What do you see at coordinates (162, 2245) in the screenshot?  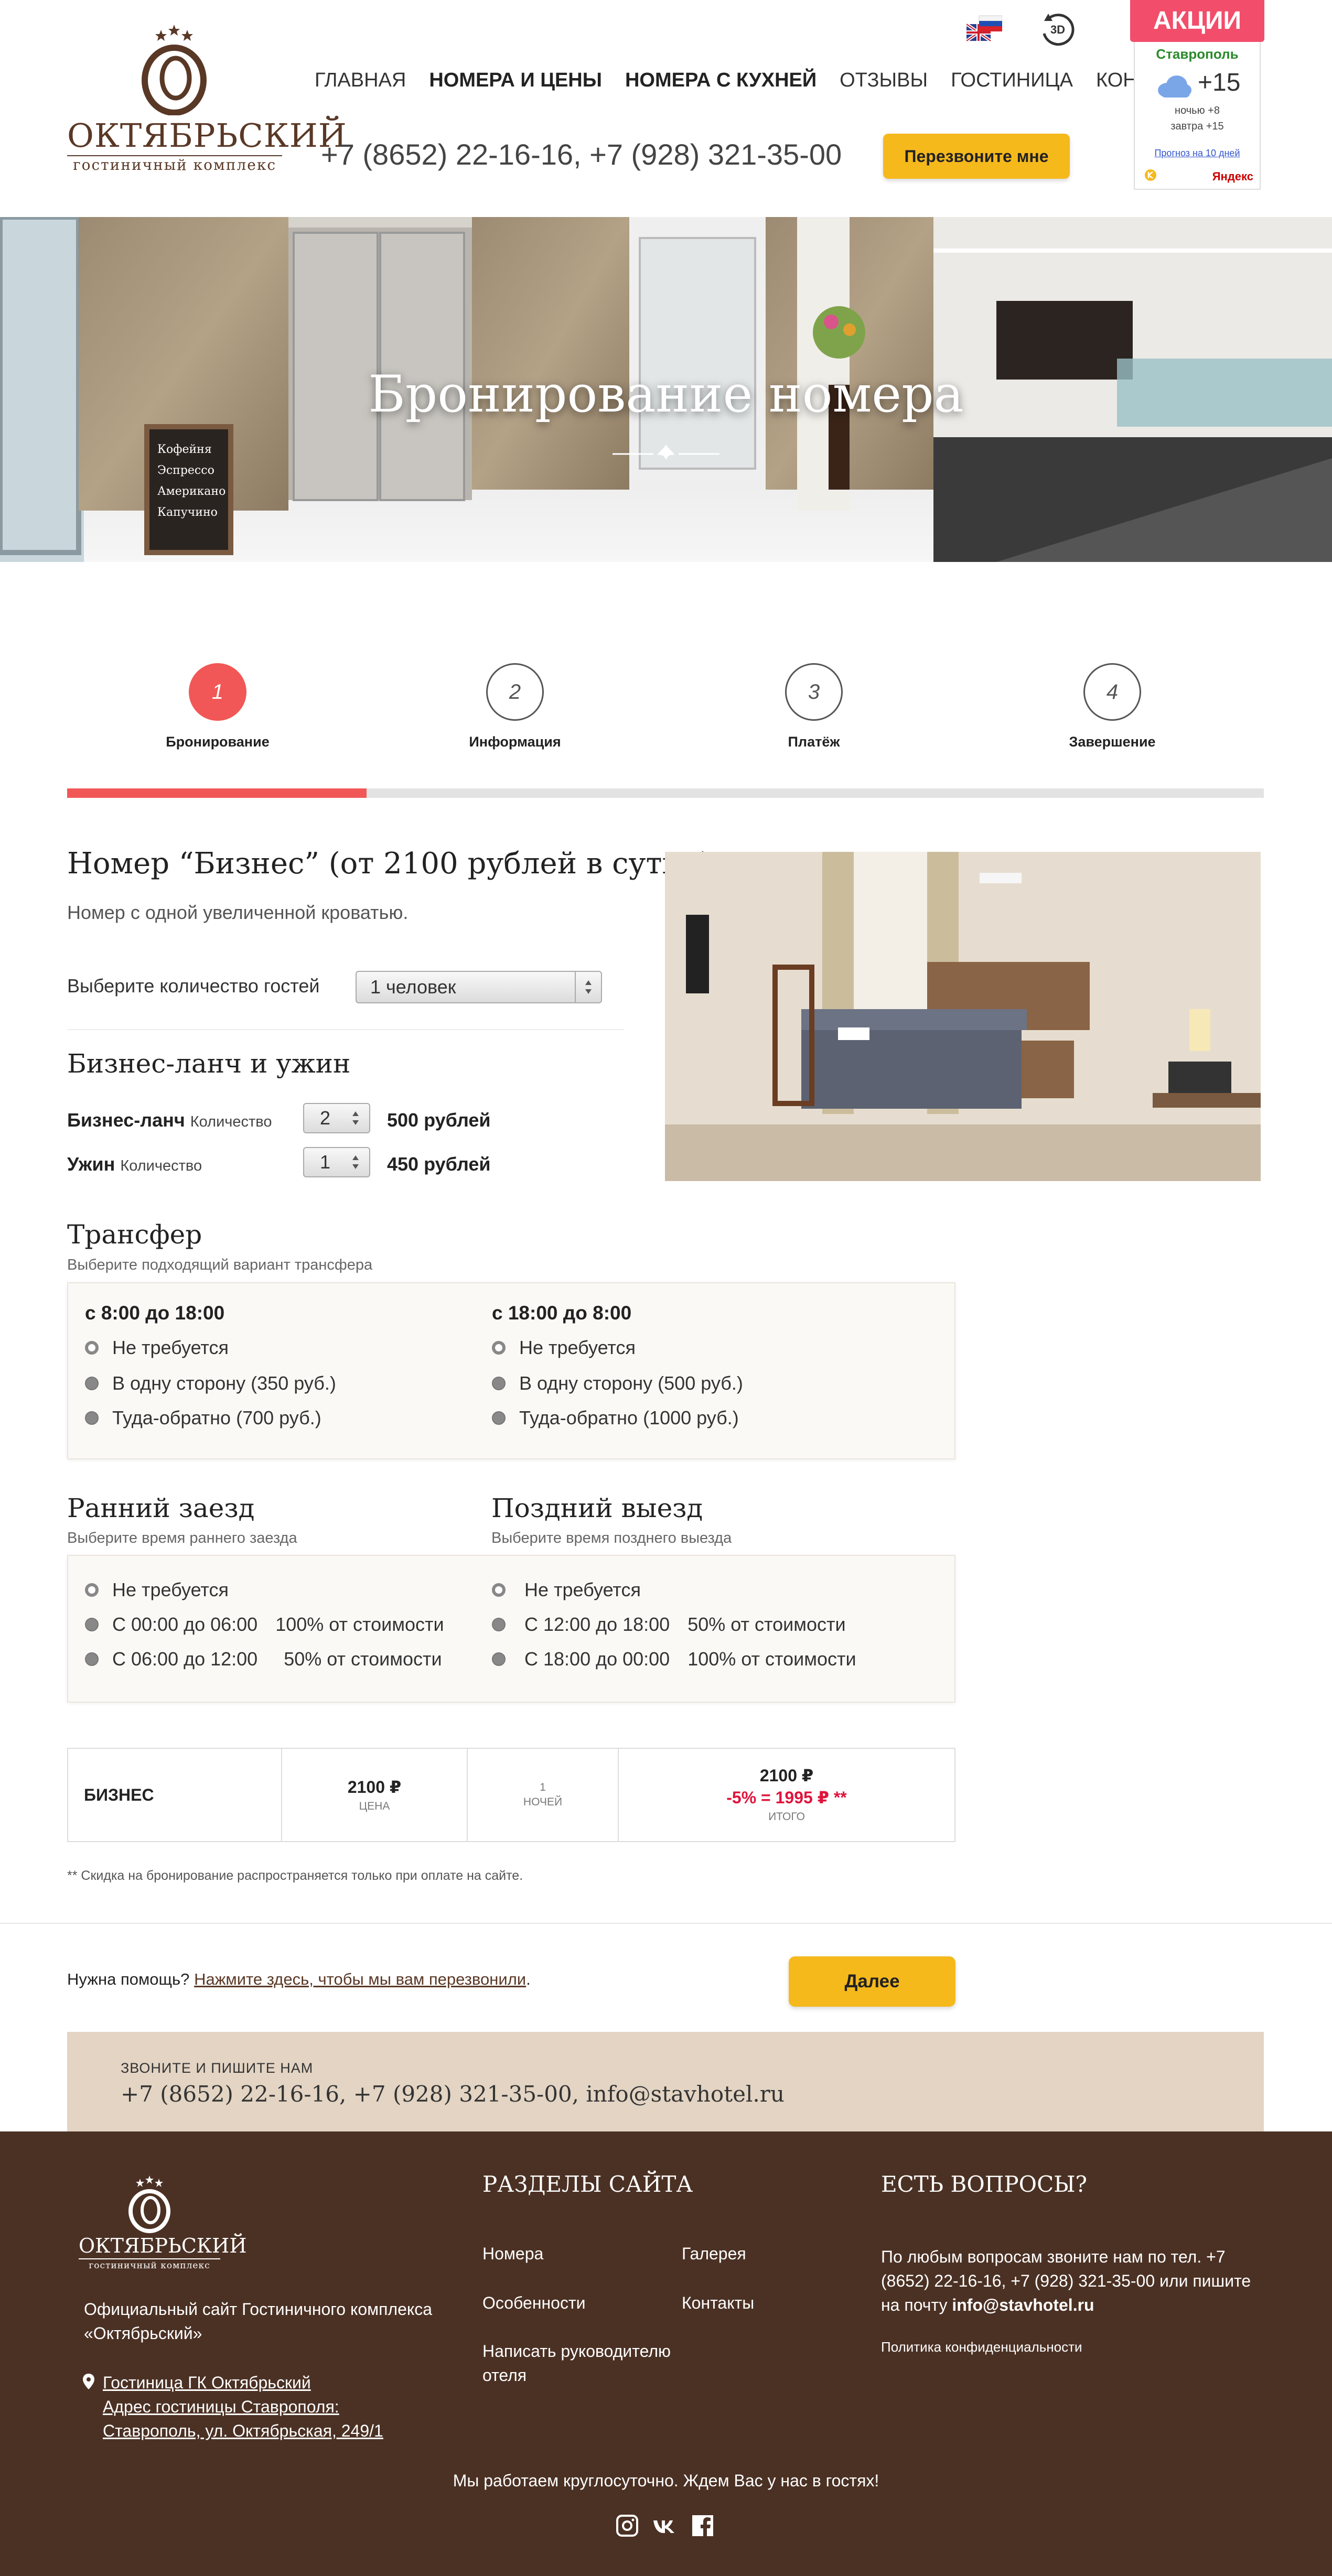 I see `footer-logo-name: ОКТЯБРЬСКИЙ` at bounding box center [162, 2245].